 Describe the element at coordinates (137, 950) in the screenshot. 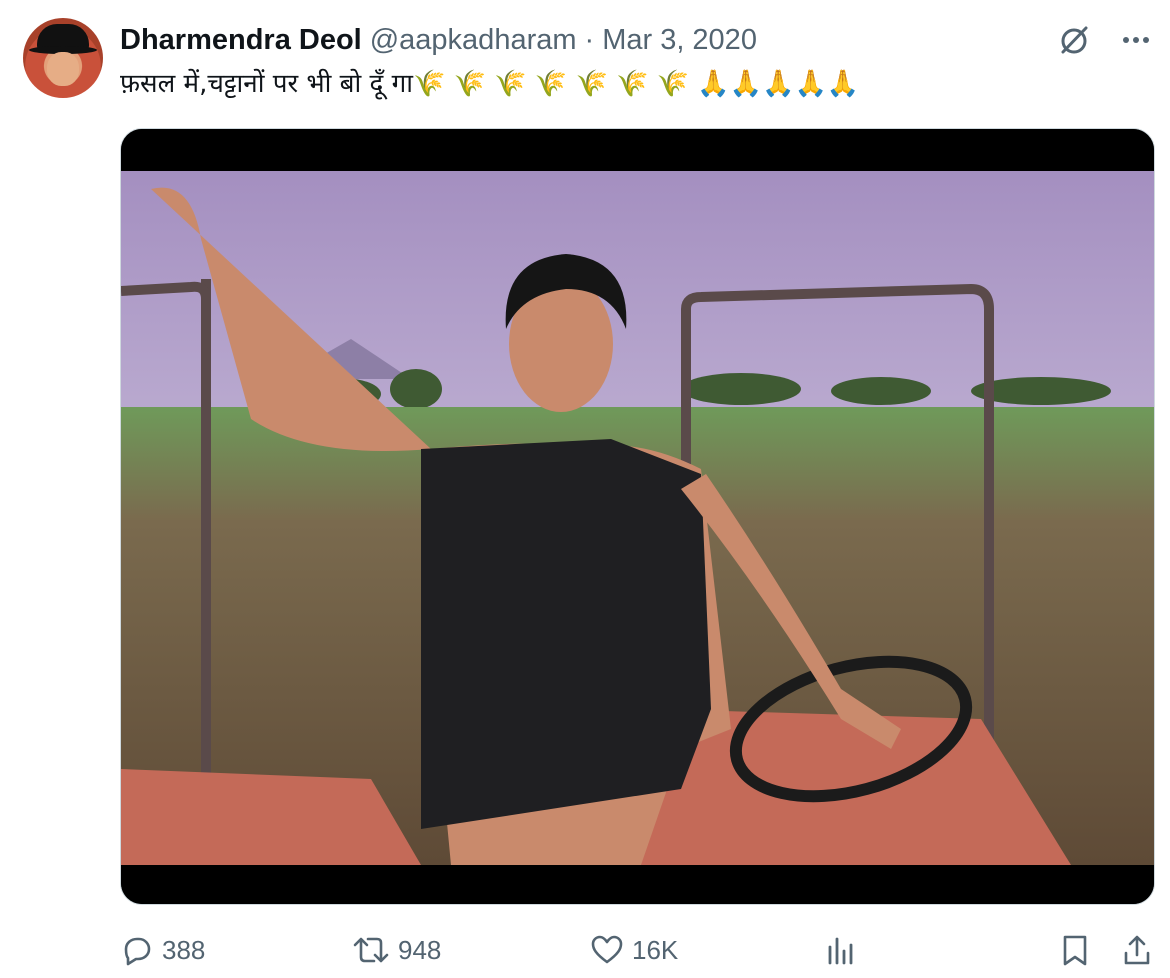

I see `reply-icon` at that location.